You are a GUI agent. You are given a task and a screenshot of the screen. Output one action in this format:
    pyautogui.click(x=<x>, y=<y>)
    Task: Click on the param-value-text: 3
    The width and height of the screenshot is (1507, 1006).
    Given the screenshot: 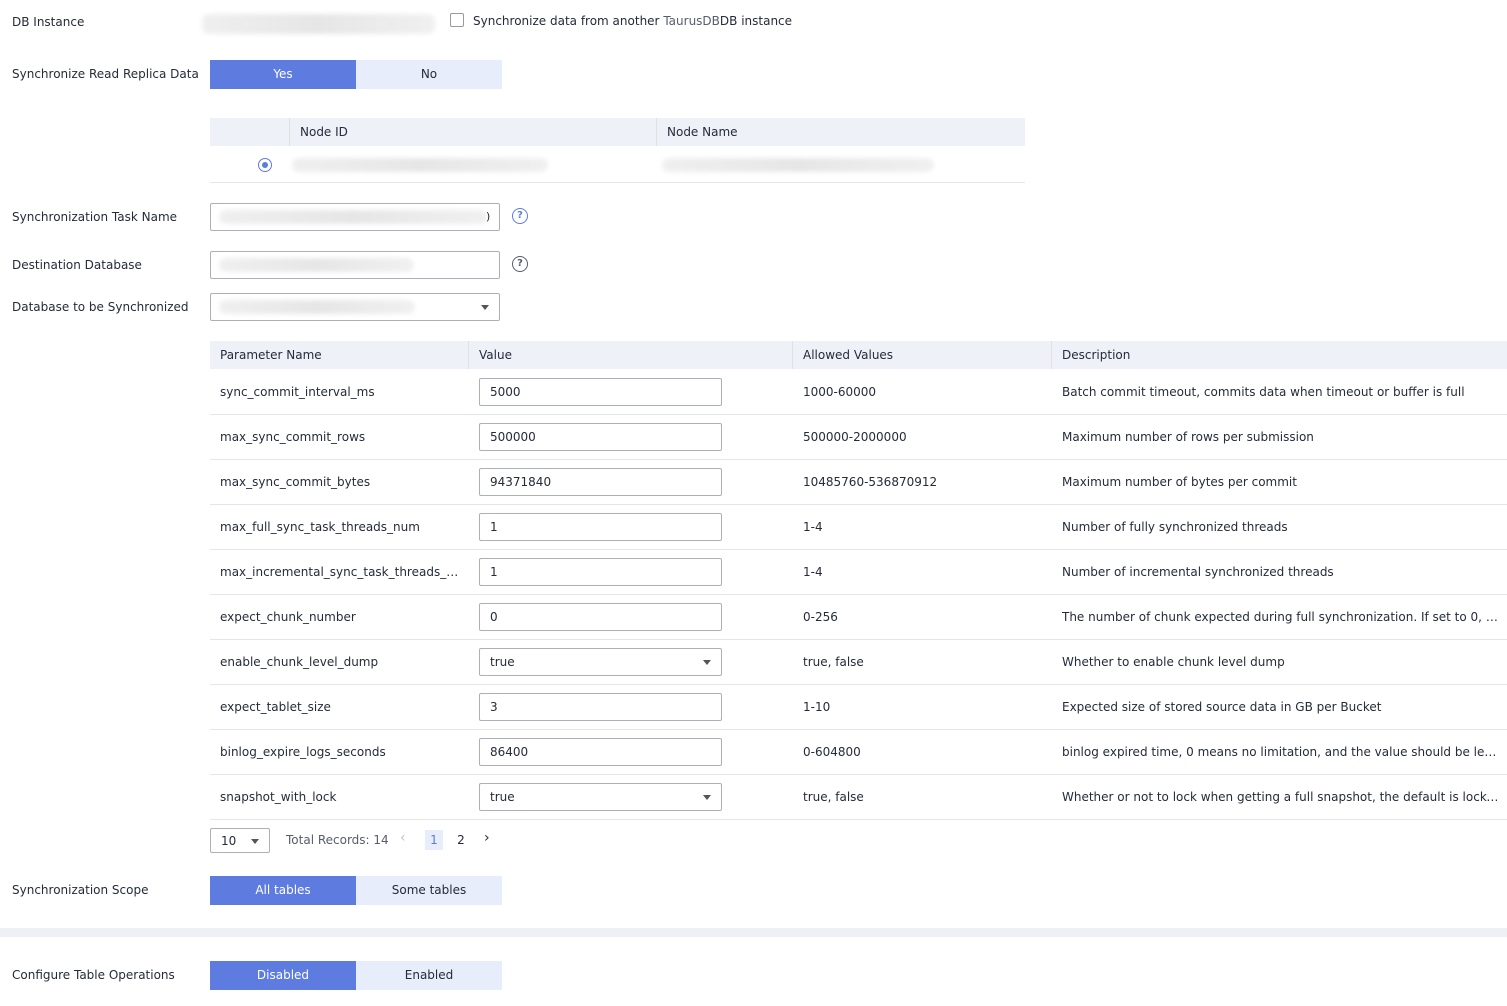 What is the action you would take?
    pyautogui.click(x=494, y=707)
    